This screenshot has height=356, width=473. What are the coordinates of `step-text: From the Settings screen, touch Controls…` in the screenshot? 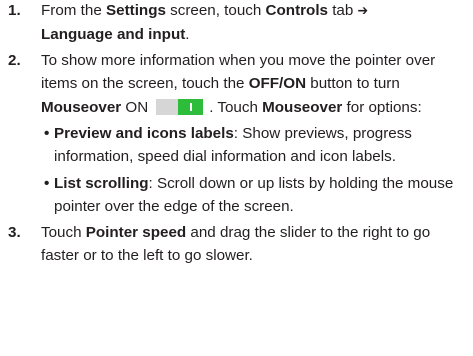 It's located at (254, 24).